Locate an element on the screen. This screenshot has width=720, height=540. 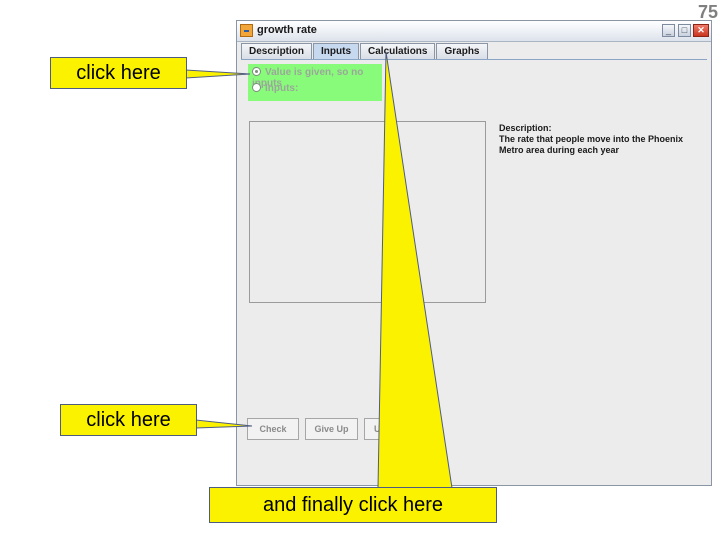
pointer-bottom-callout is located at coordinates (415, 270).